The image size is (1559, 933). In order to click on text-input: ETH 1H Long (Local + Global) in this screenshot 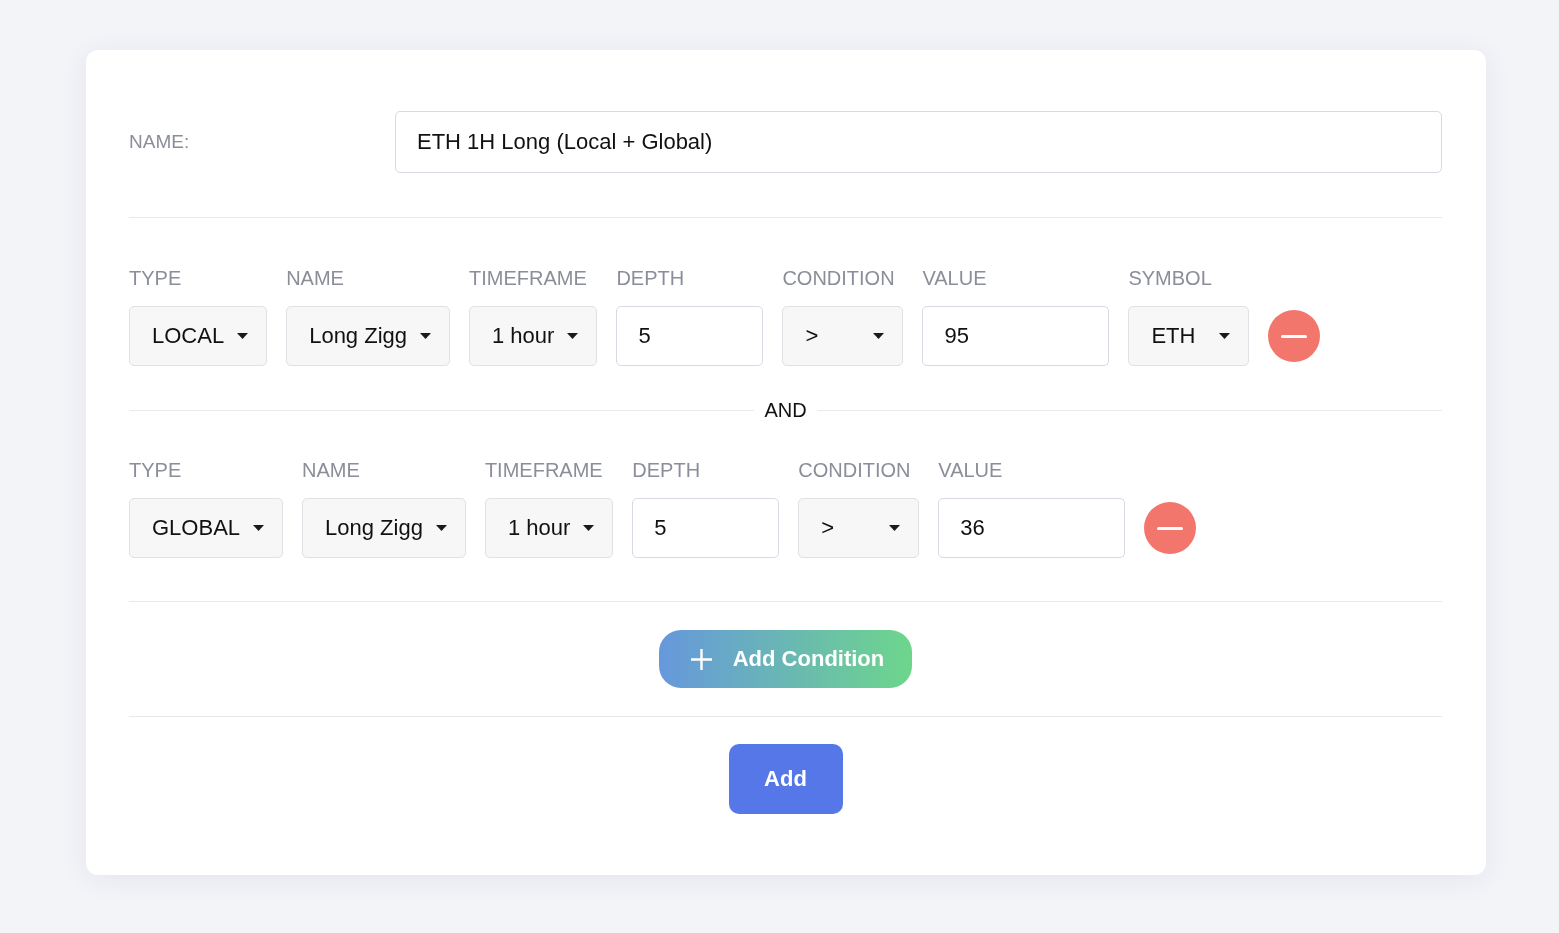, I will do `click(918, 142)`.